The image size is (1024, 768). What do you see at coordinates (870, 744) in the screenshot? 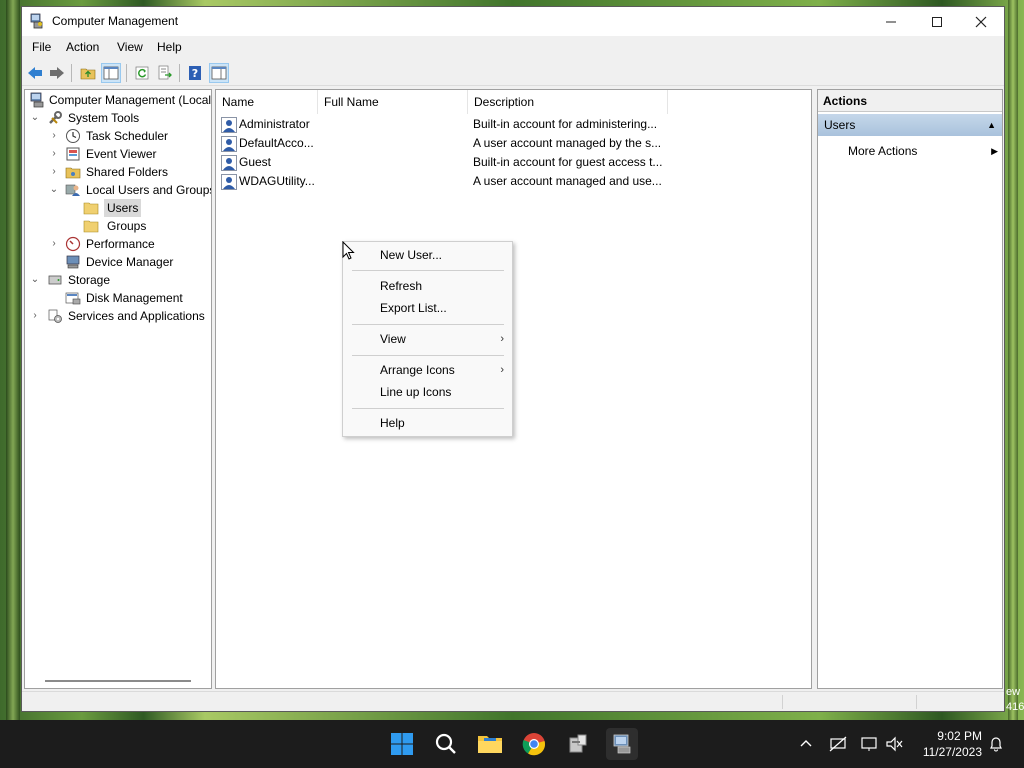
I see `display-tray-button` at bounding box center [870, 744].